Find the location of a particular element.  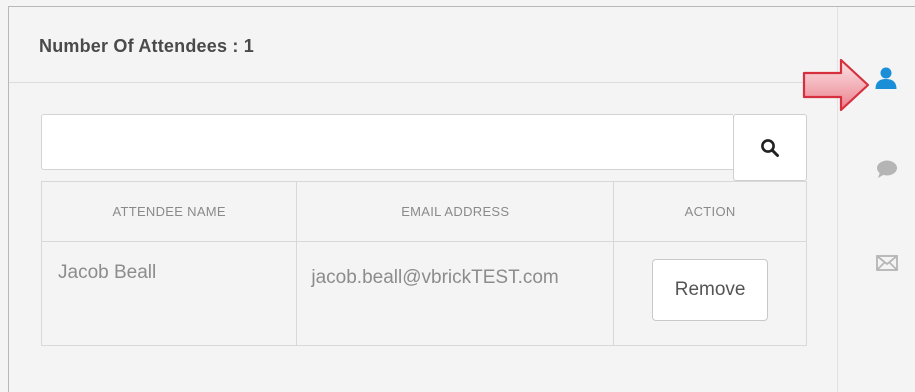

attendee-action-cell: Remove is located at coordinates (710, 293).